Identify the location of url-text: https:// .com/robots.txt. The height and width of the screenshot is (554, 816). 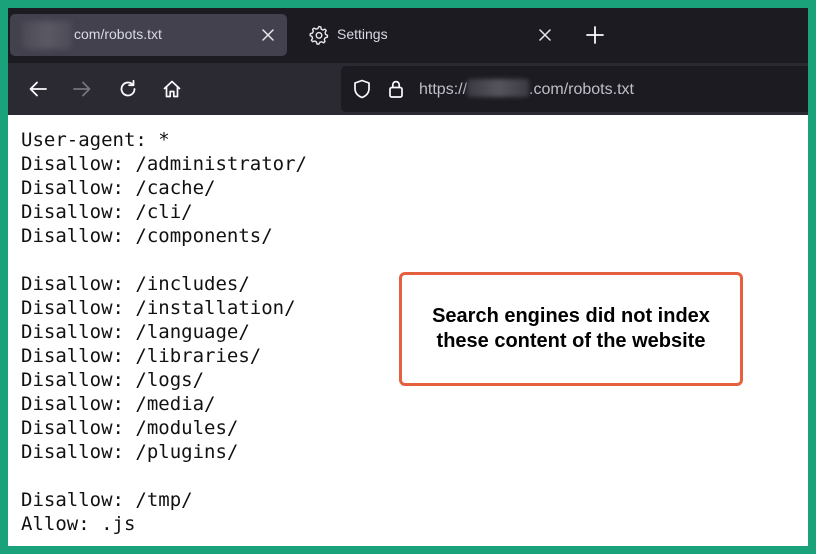
(526, 89).